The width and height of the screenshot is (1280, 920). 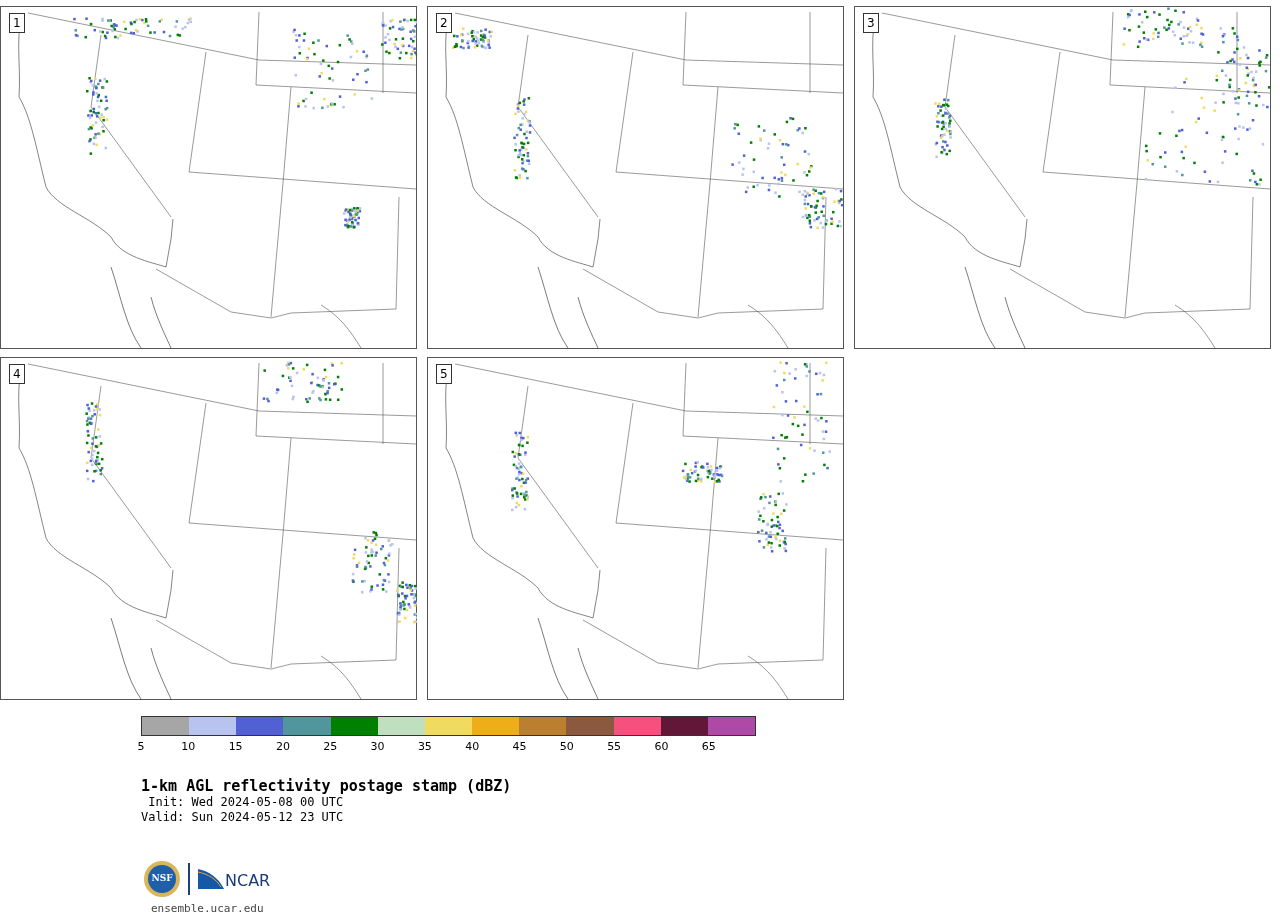 What do you see at coordinates (661, 746) in the screenshot?
I see `tick-label: 60` at bounding box center [661, 746].